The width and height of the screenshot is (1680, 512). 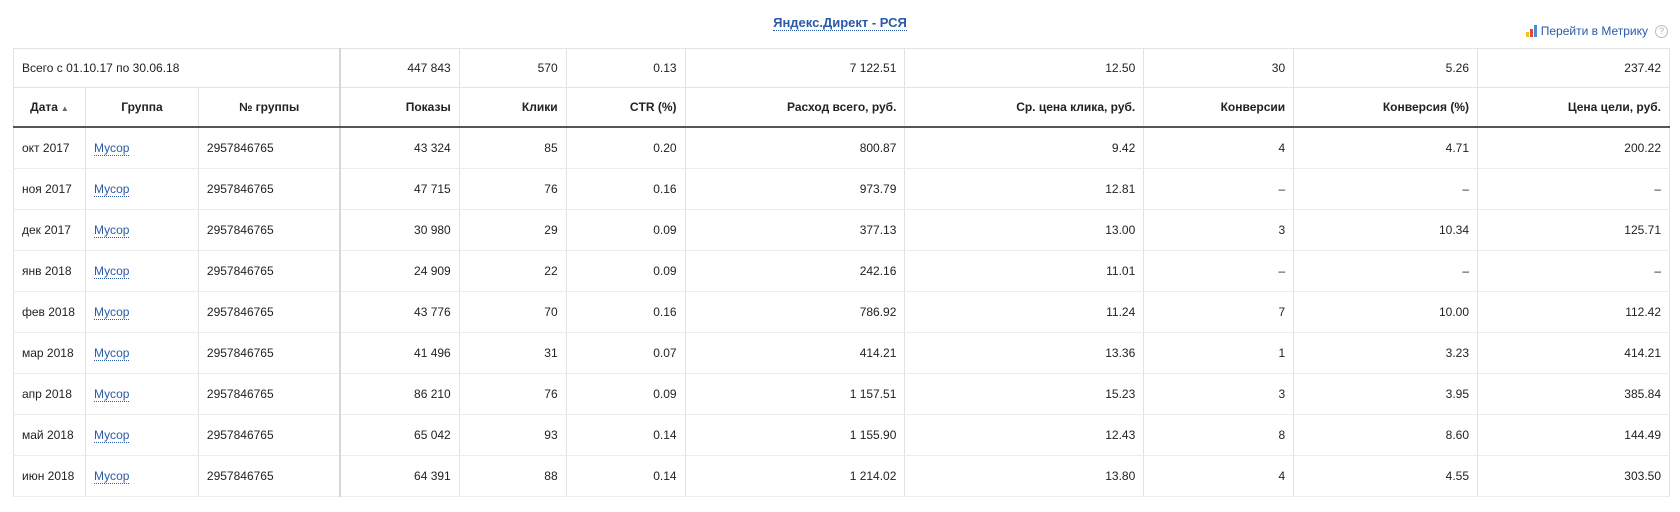 I want to click on date-cell: окт 2017, so click(x=49, y=148).